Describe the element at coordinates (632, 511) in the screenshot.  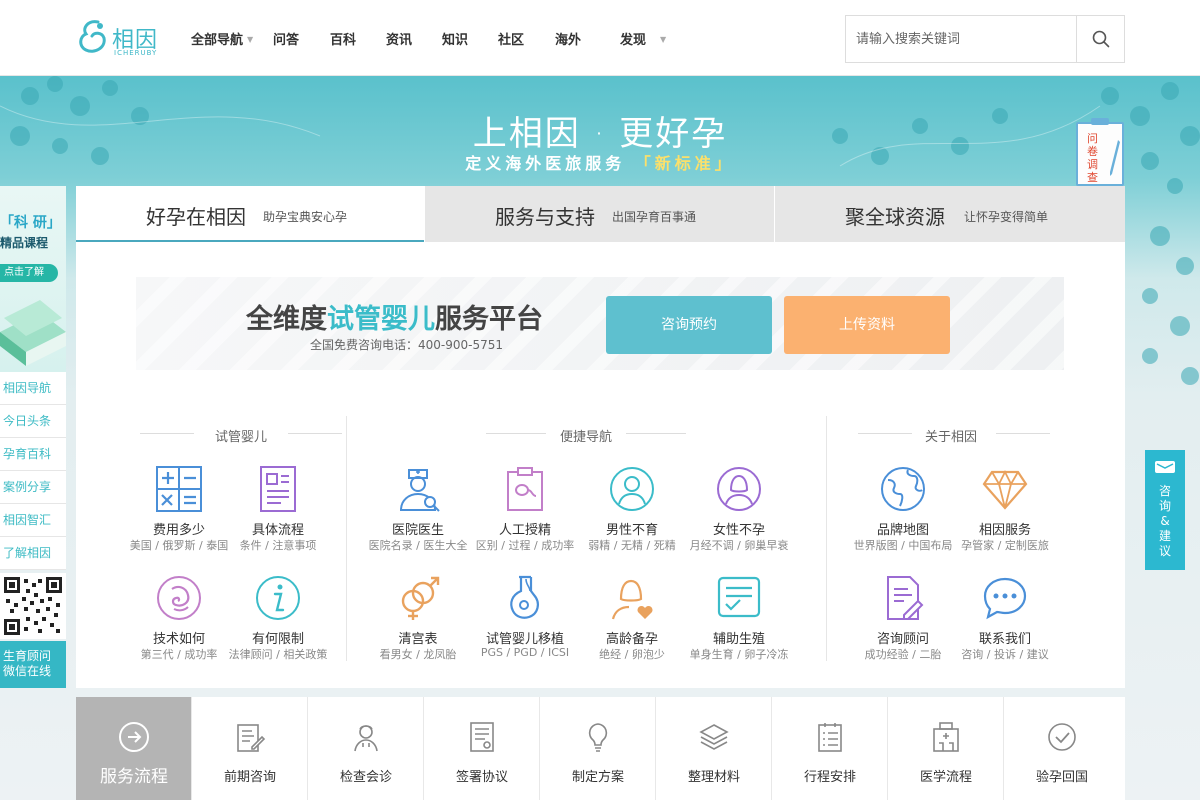
I see `quick-male-infertility: 男性不育 弱精 / 无精 / 死精` at that location.